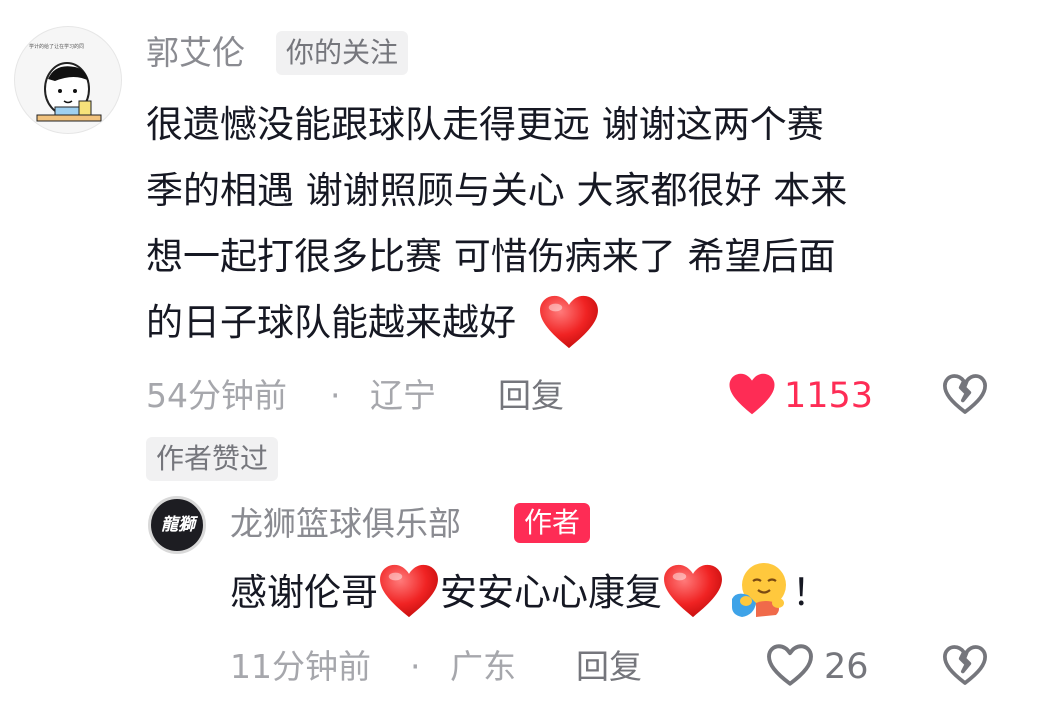 Image resolution: width=1045 pixels, height=717 pixels. I want to click on comment-line: 想一起打很多比赛 可惜伤病来了 希望后面, so click(491, 256).